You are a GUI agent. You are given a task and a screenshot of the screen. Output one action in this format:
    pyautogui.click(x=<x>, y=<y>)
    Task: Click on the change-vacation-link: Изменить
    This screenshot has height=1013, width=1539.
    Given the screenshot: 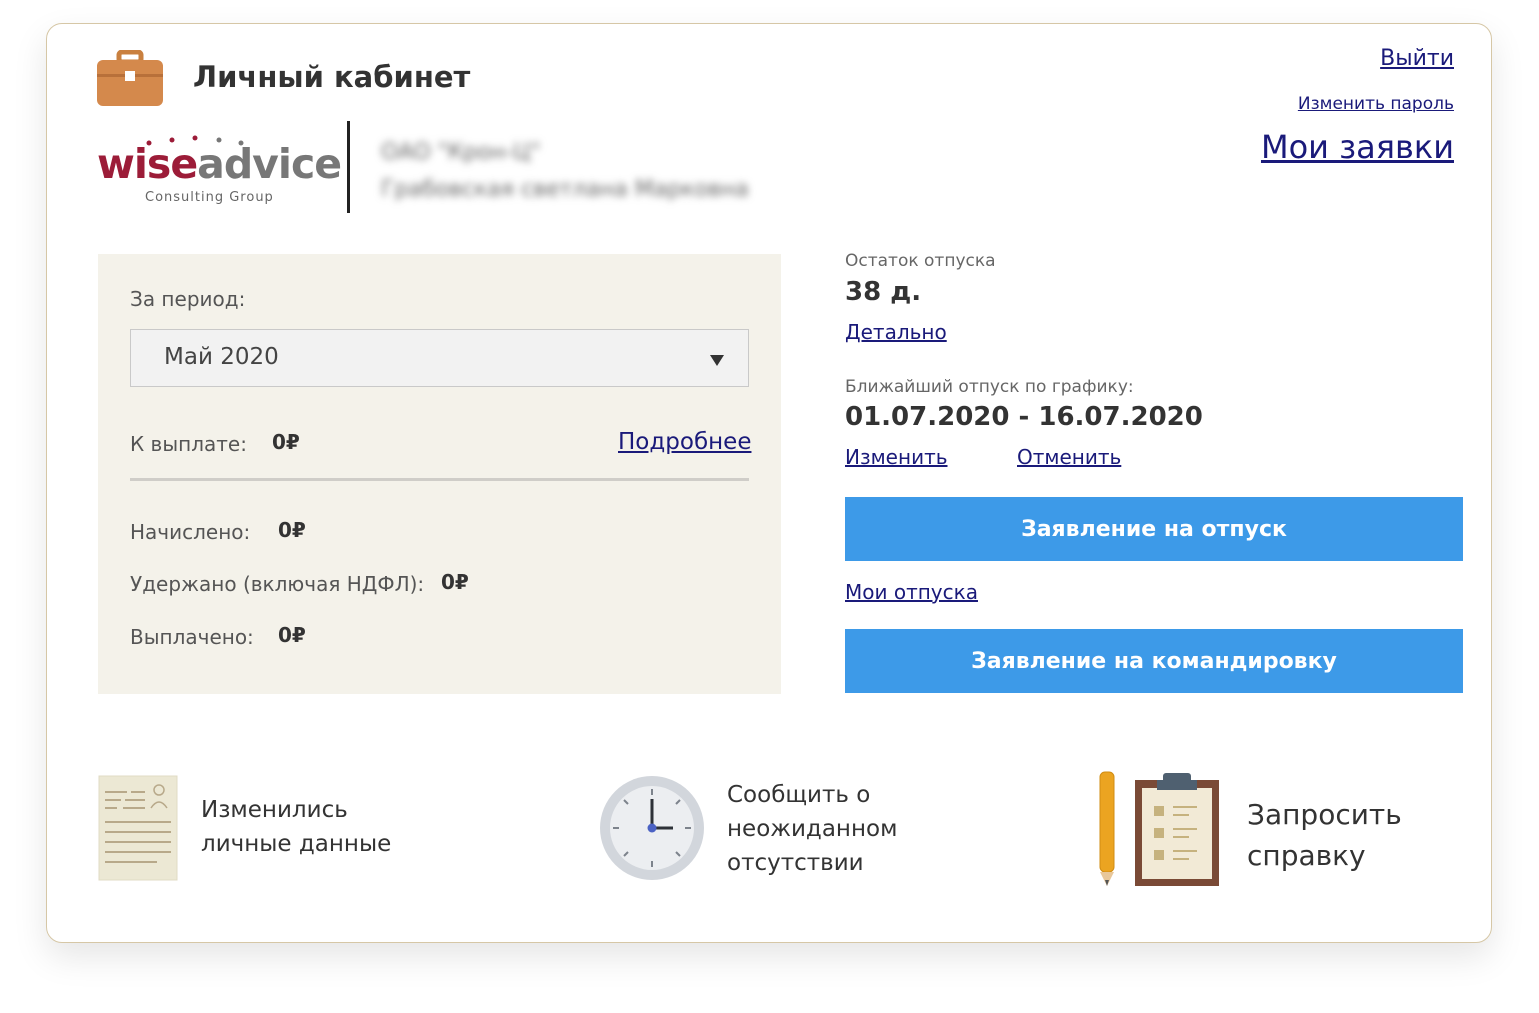 What is the action you would take?
    pyautogui.click(x=896, y=457)
    